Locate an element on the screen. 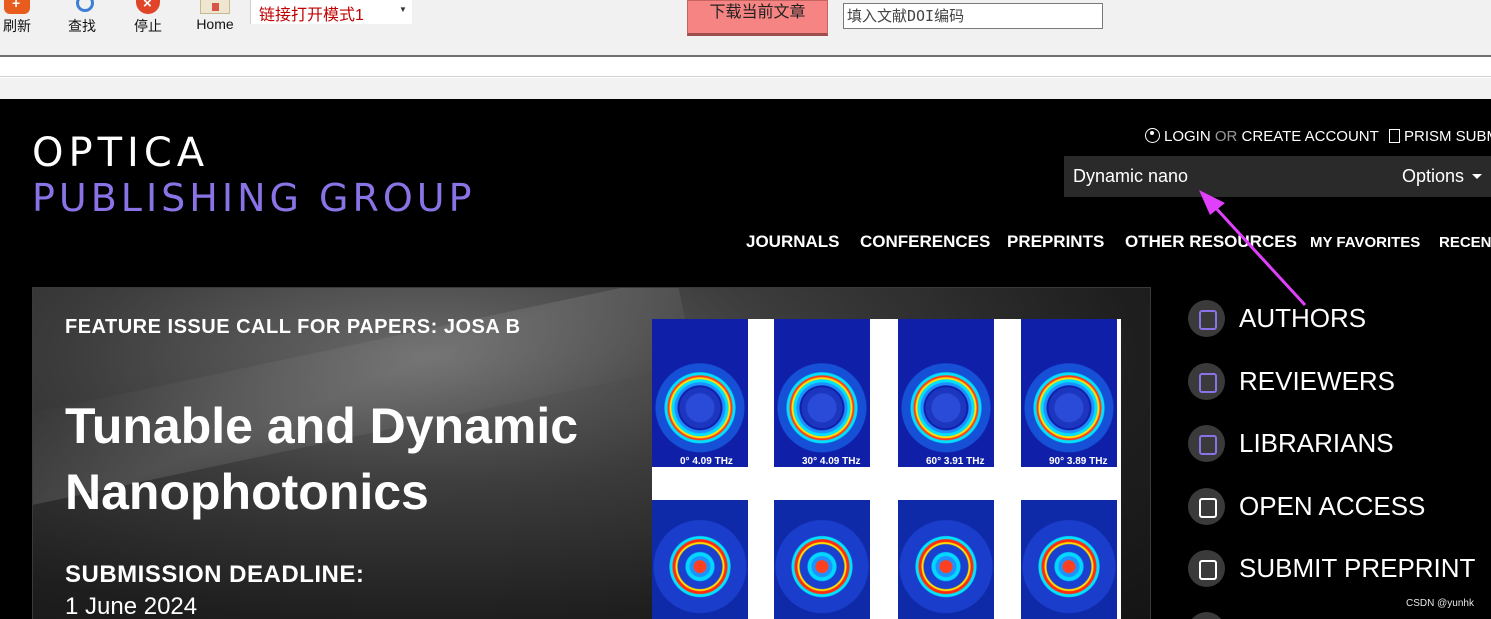  find-button: 查找 is located at coordinates (82, 18).